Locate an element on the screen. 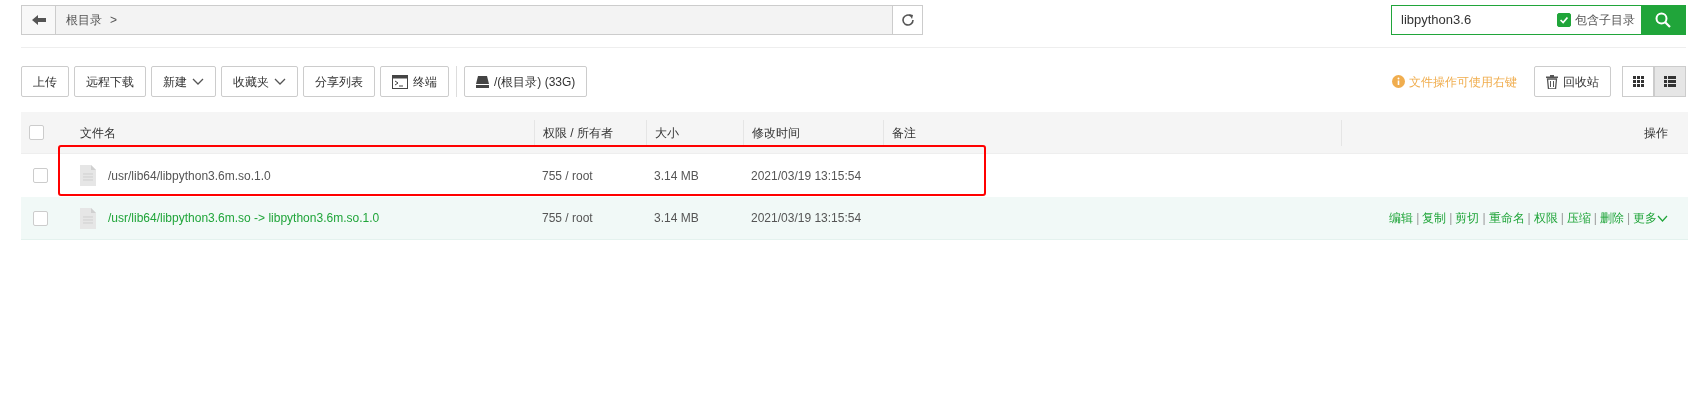 The height and width of the screenshot is (411, 1690). table-row: /usr/lib64/libpython3.6m.so -> libpython3.6m.so.1.0 755 / root 3.14 MB 2021/03/19 13:15:54 编辑 | 复制 | 剪切 | 重命名 | 权限 | 压缩 | 删除 | 更多 is located at coordinates (854, 218).